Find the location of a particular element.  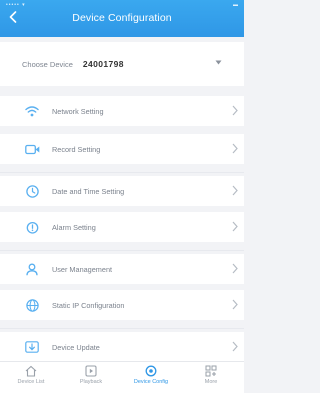

update-icon is located at coordinates (32, 347).